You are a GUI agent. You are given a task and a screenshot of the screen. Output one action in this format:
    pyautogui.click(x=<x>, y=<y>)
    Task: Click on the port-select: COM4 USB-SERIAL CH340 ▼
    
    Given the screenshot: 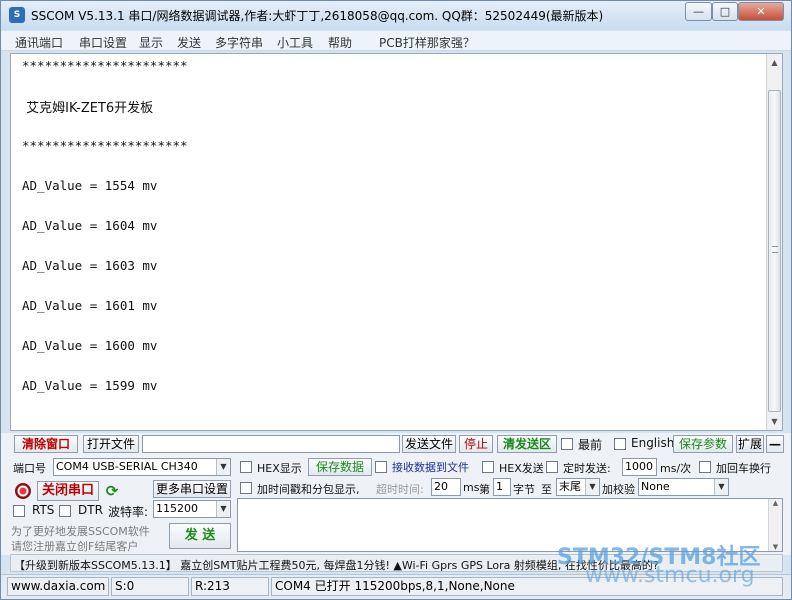 What is the action you would take?
    pyautogui.click(x=142, y=467)
    